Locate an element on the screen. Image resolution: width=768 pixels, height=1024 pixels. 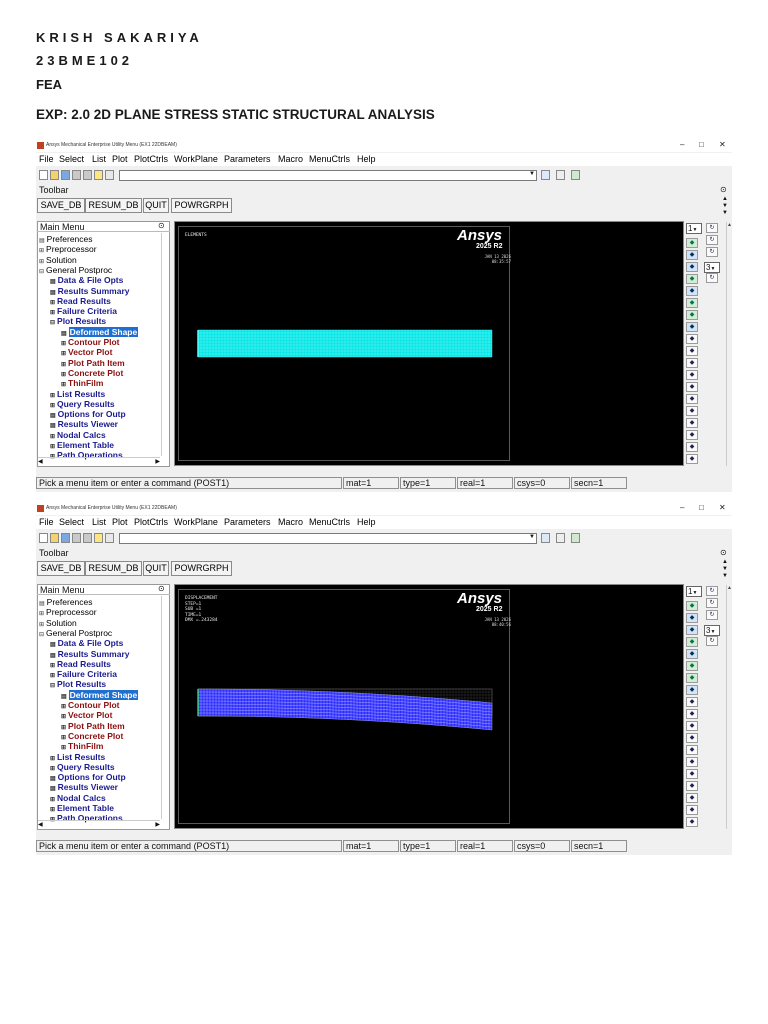
front-view-icon: ◆ is located at coordinates (692, 618).